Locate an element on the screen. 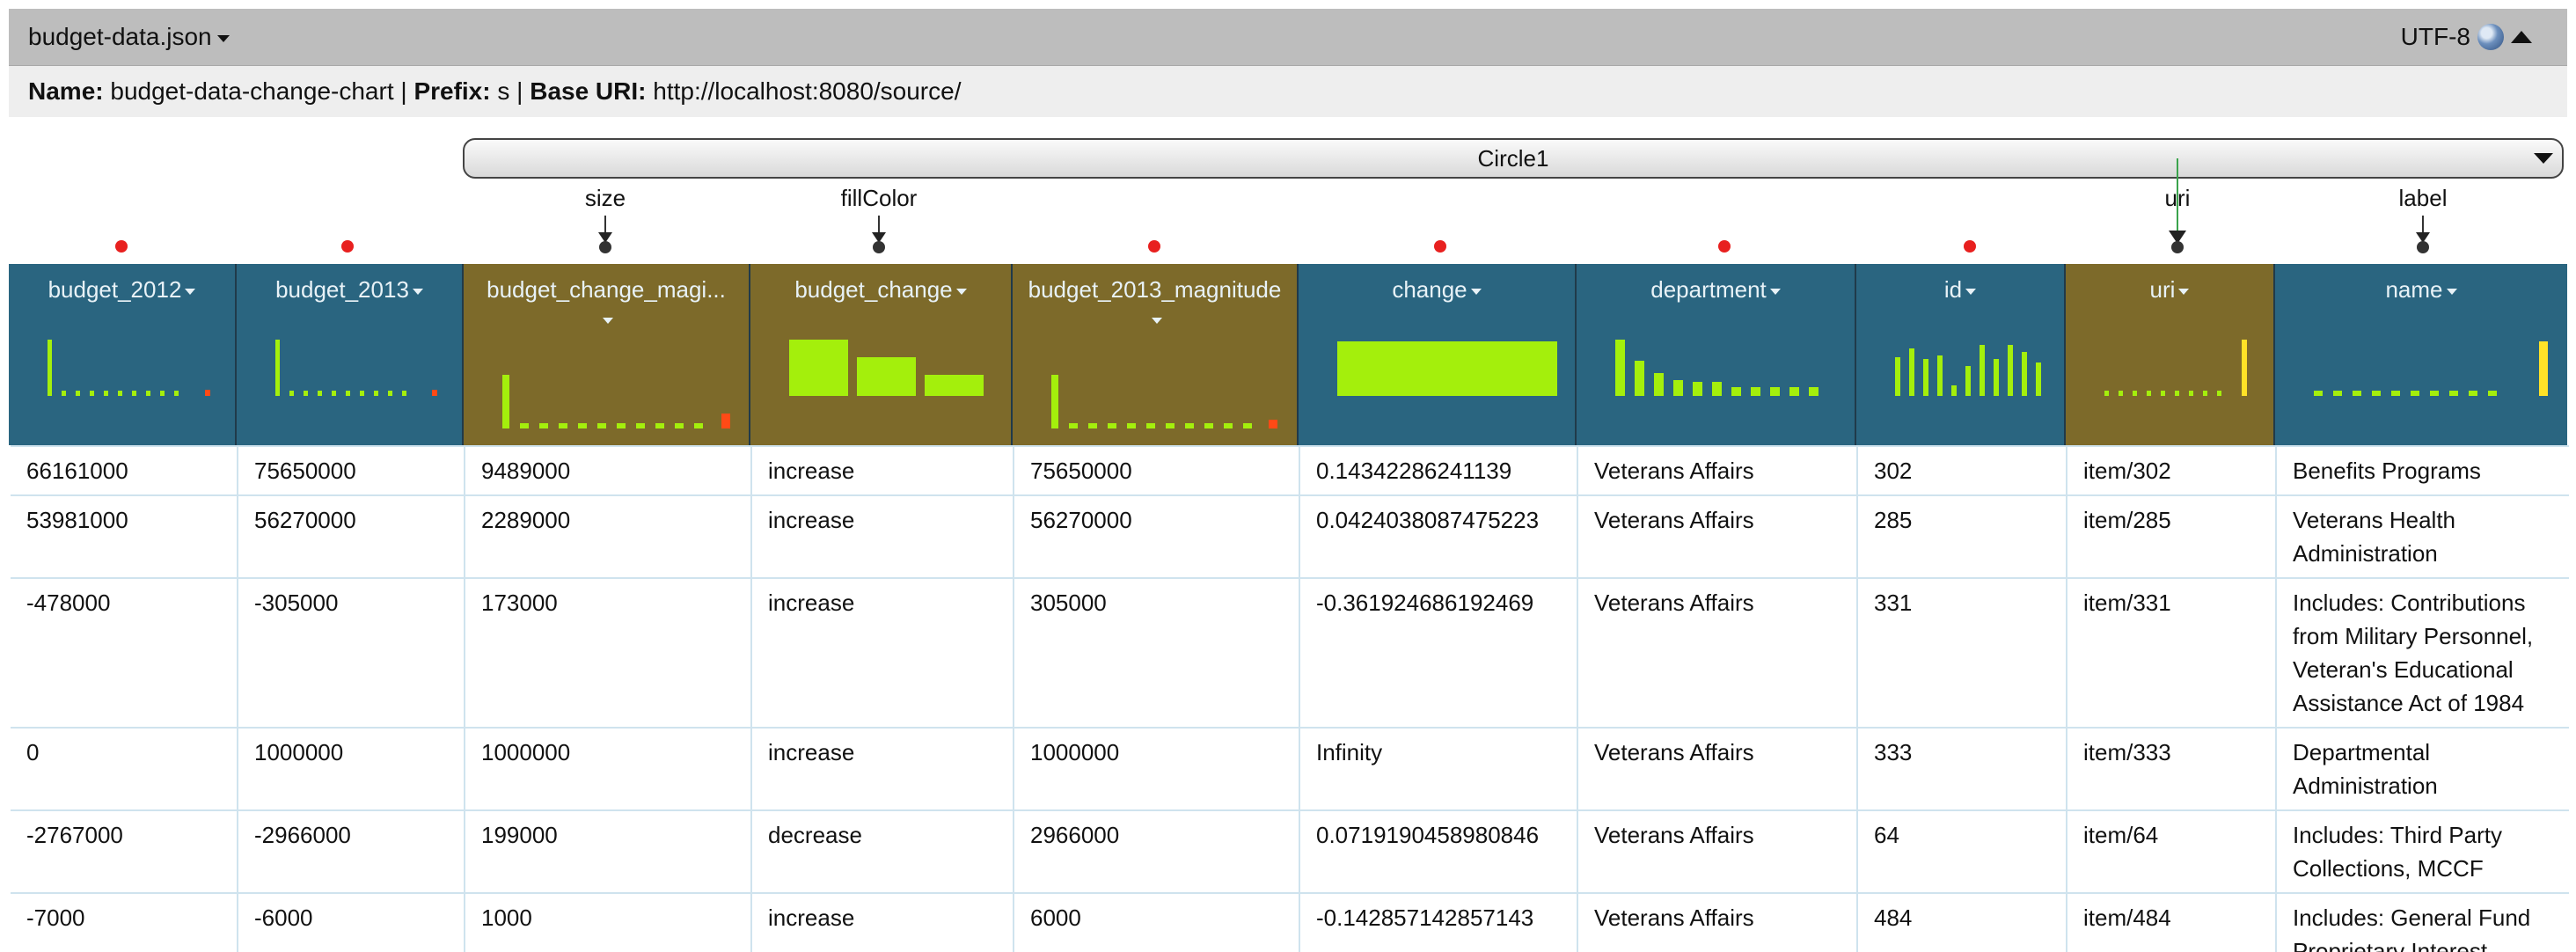 The height and width of the screenshot is (952, 2576). collapse-chevron-up-icon is located at coordinates (2521, 37).